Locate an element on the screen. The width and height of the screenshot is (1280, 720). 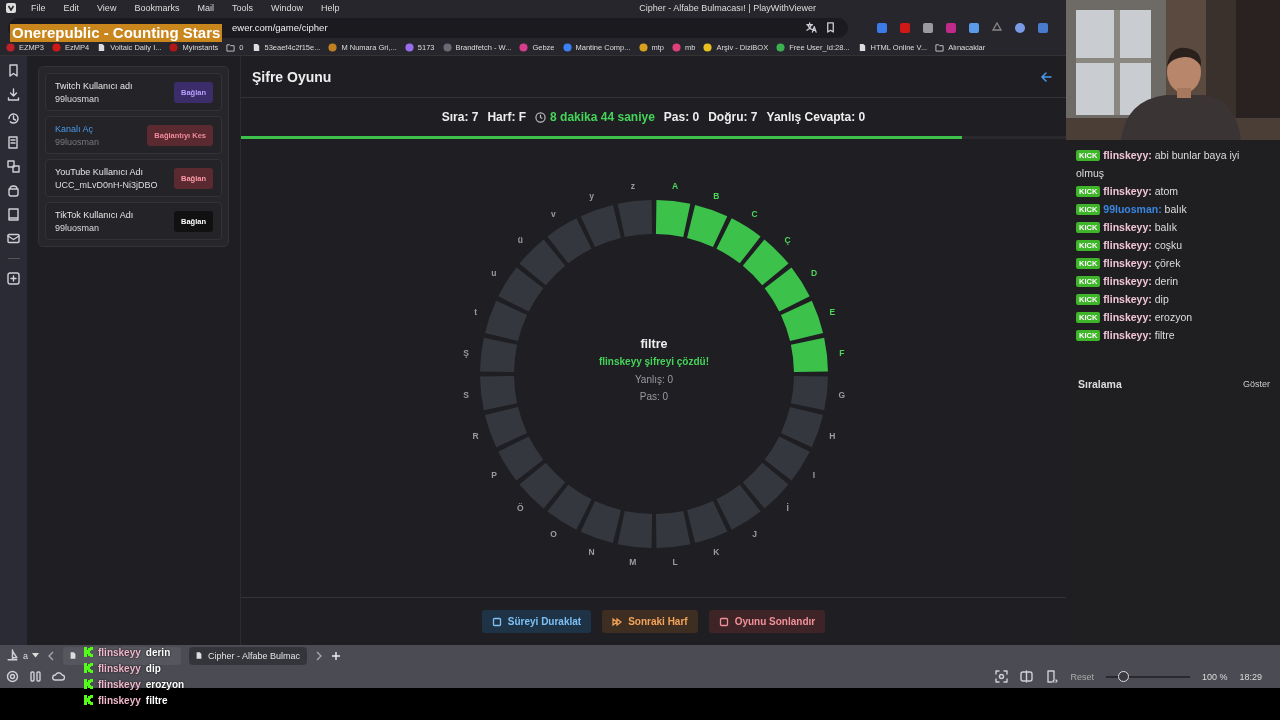
caret-icon is located at coordinates (35, 655).